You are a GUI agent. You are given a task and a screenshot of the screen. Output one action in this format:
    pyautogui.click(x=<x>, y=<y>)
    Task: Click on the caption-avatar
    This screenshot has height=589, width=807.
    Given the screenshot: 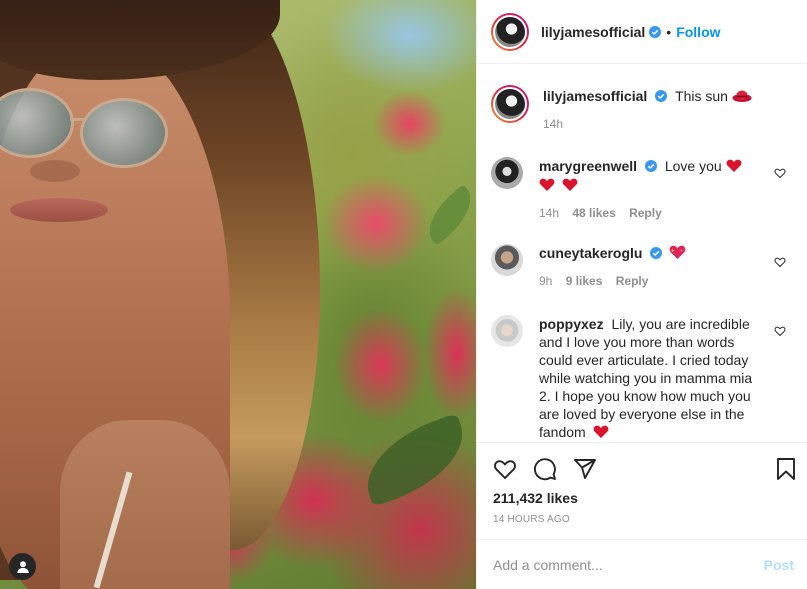 What is the action you would take?
    pyautogui.click(x=510, y=104)
    